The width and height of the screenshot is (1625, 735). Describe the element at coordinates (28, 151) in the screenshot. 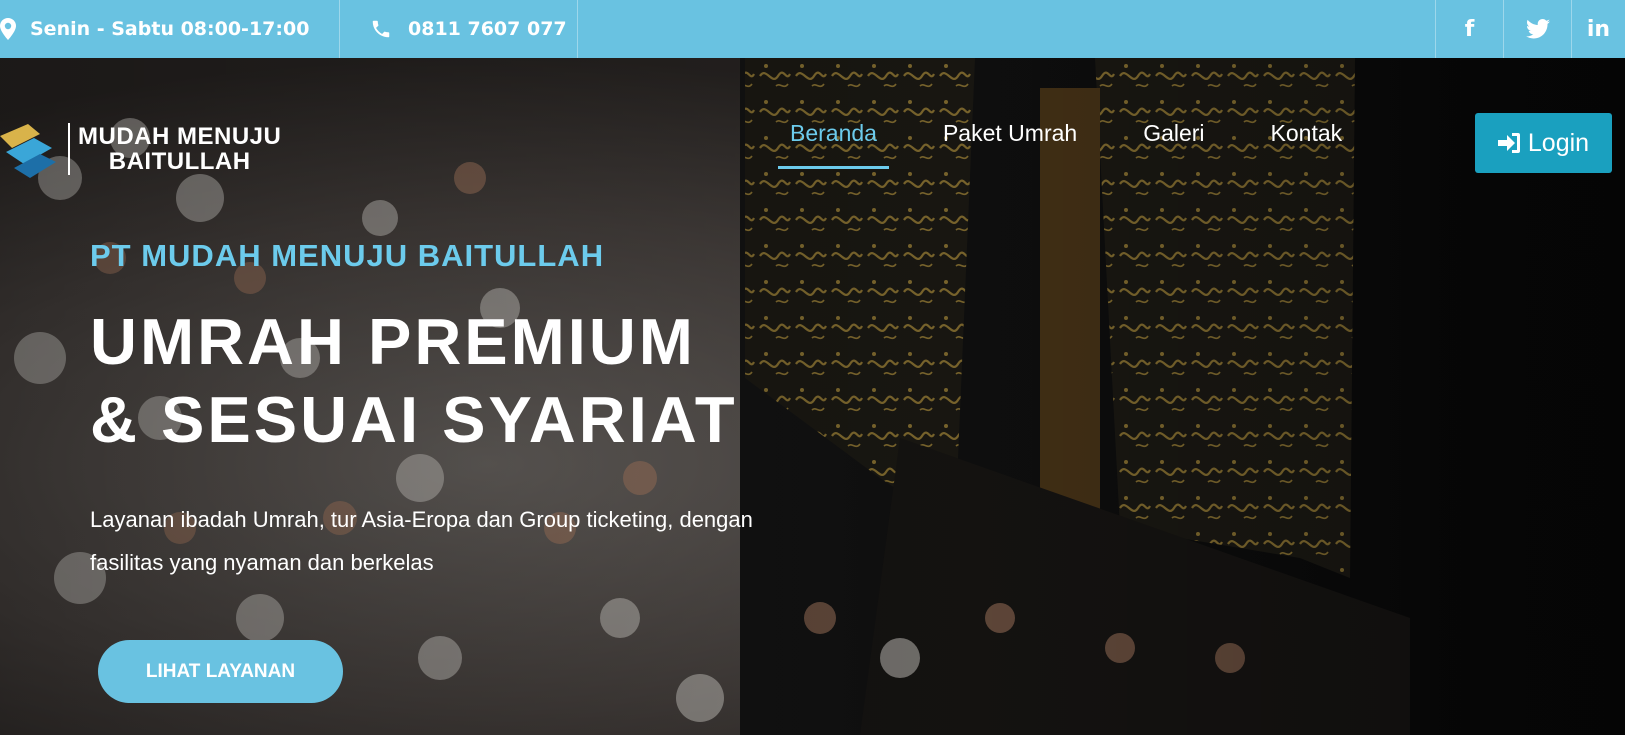

I see `logo-mark-icon` at that location.